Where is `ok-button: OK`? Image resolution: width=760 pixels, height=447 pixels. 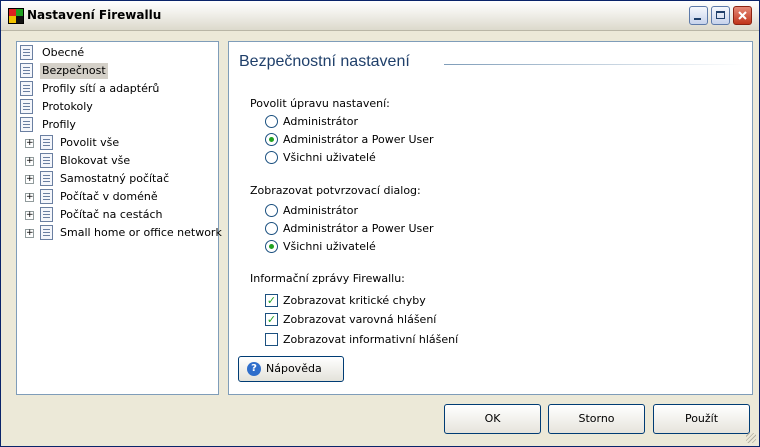
ok-button: OK is located at coordinates (492, 419).